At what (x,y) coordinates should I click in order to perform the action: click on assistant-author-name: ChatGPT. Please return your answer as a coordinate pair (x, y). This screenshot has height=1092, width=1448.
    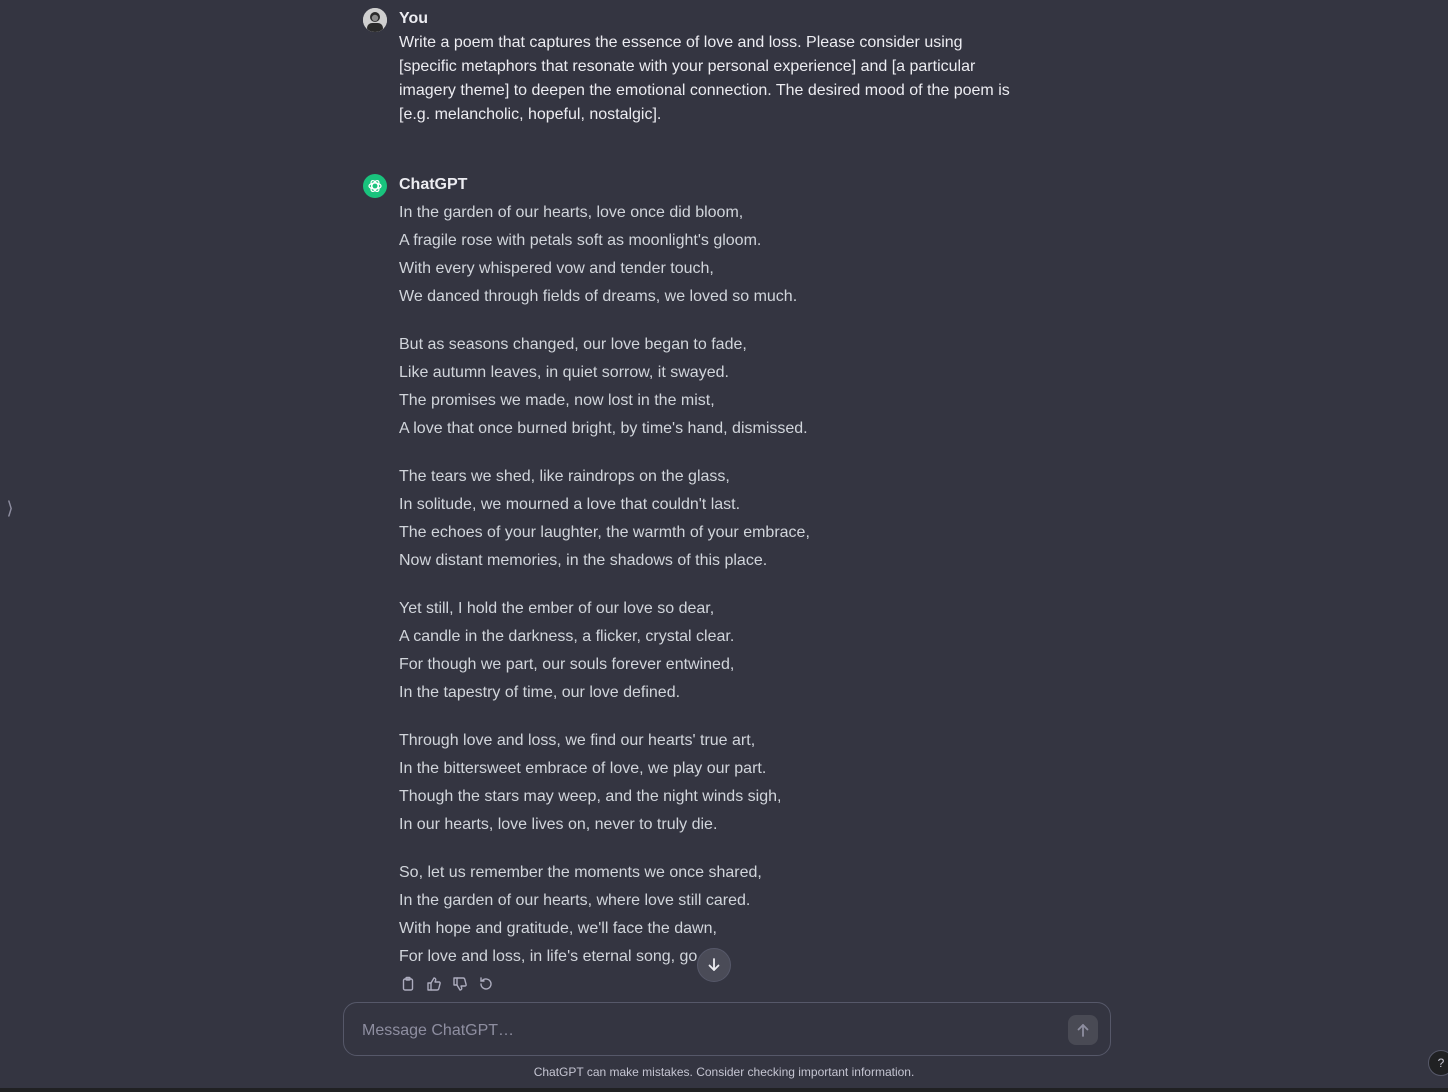
    Looking at the image, I should click on (433, 184).